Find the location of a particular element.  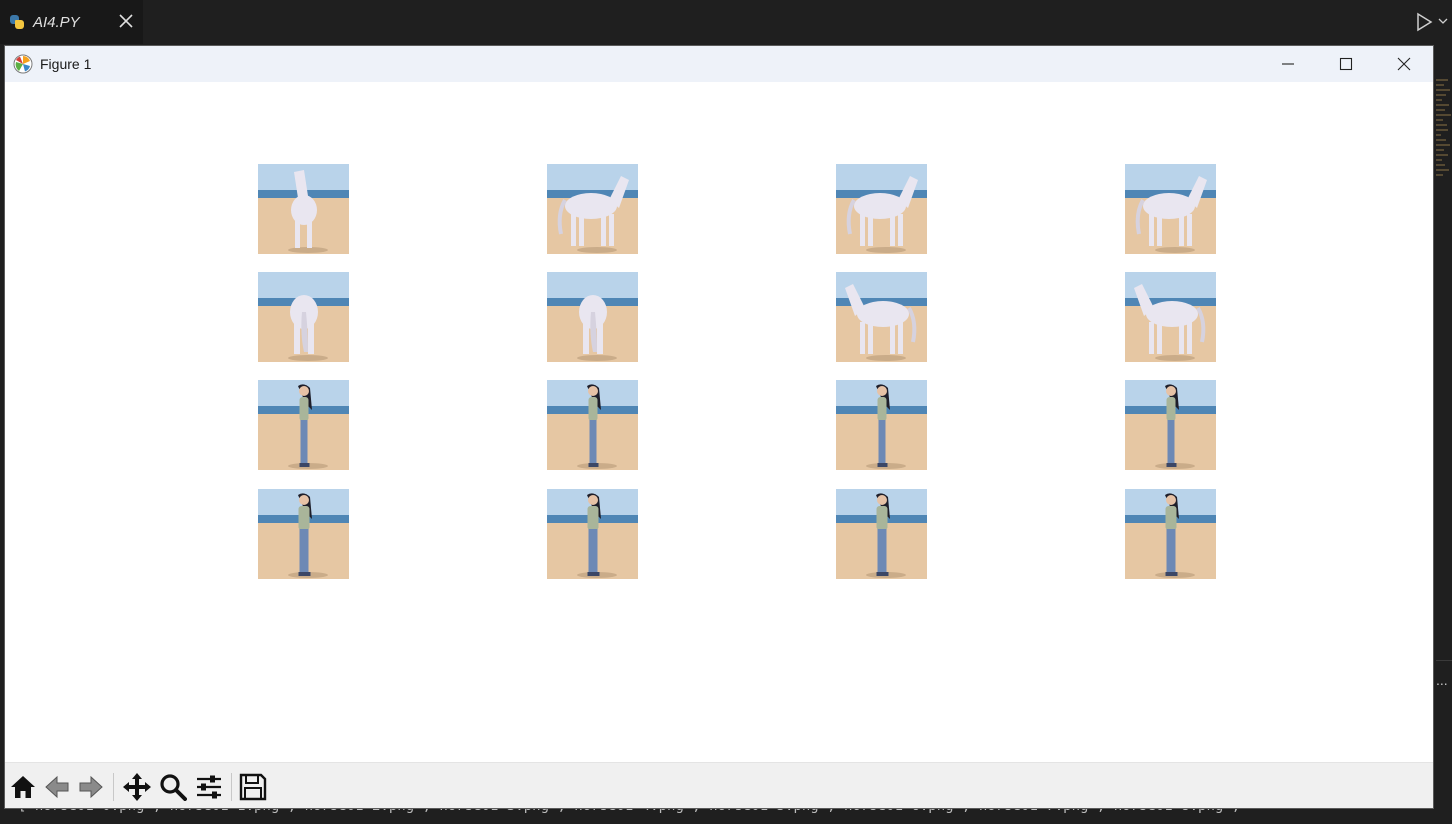

forward-button is located at coordinates (91, 787).